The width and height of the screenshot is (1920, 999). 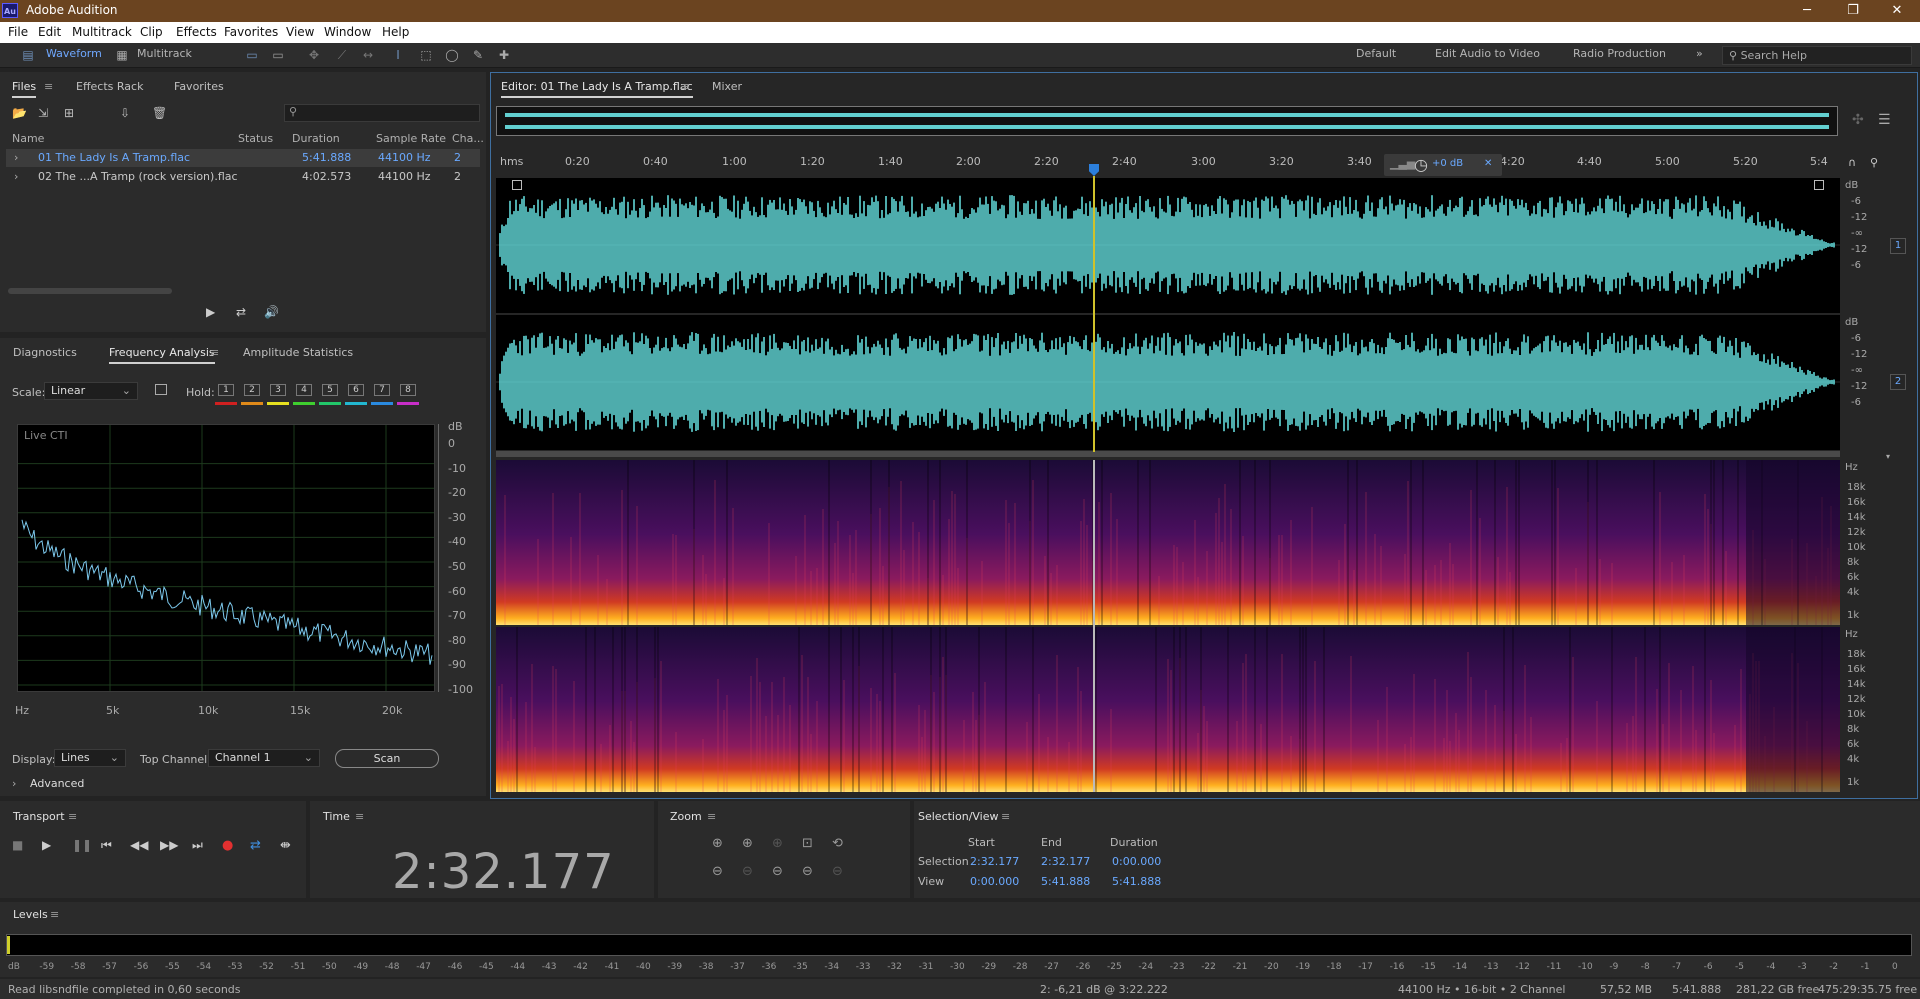 What do you see at coordinates (368, 55) in the screenshot?
I see `slip-tool-icon: ↔` at bounding box center [368, 55].